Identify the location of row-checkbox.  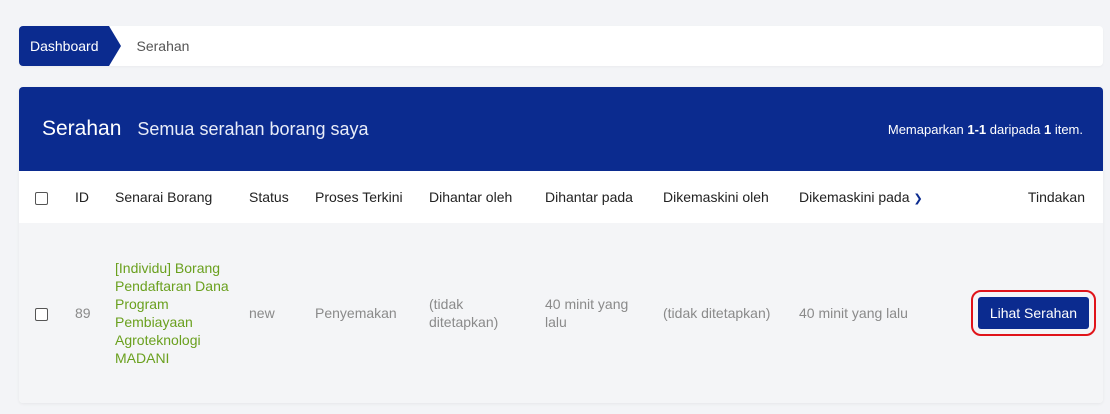
(41, 314).